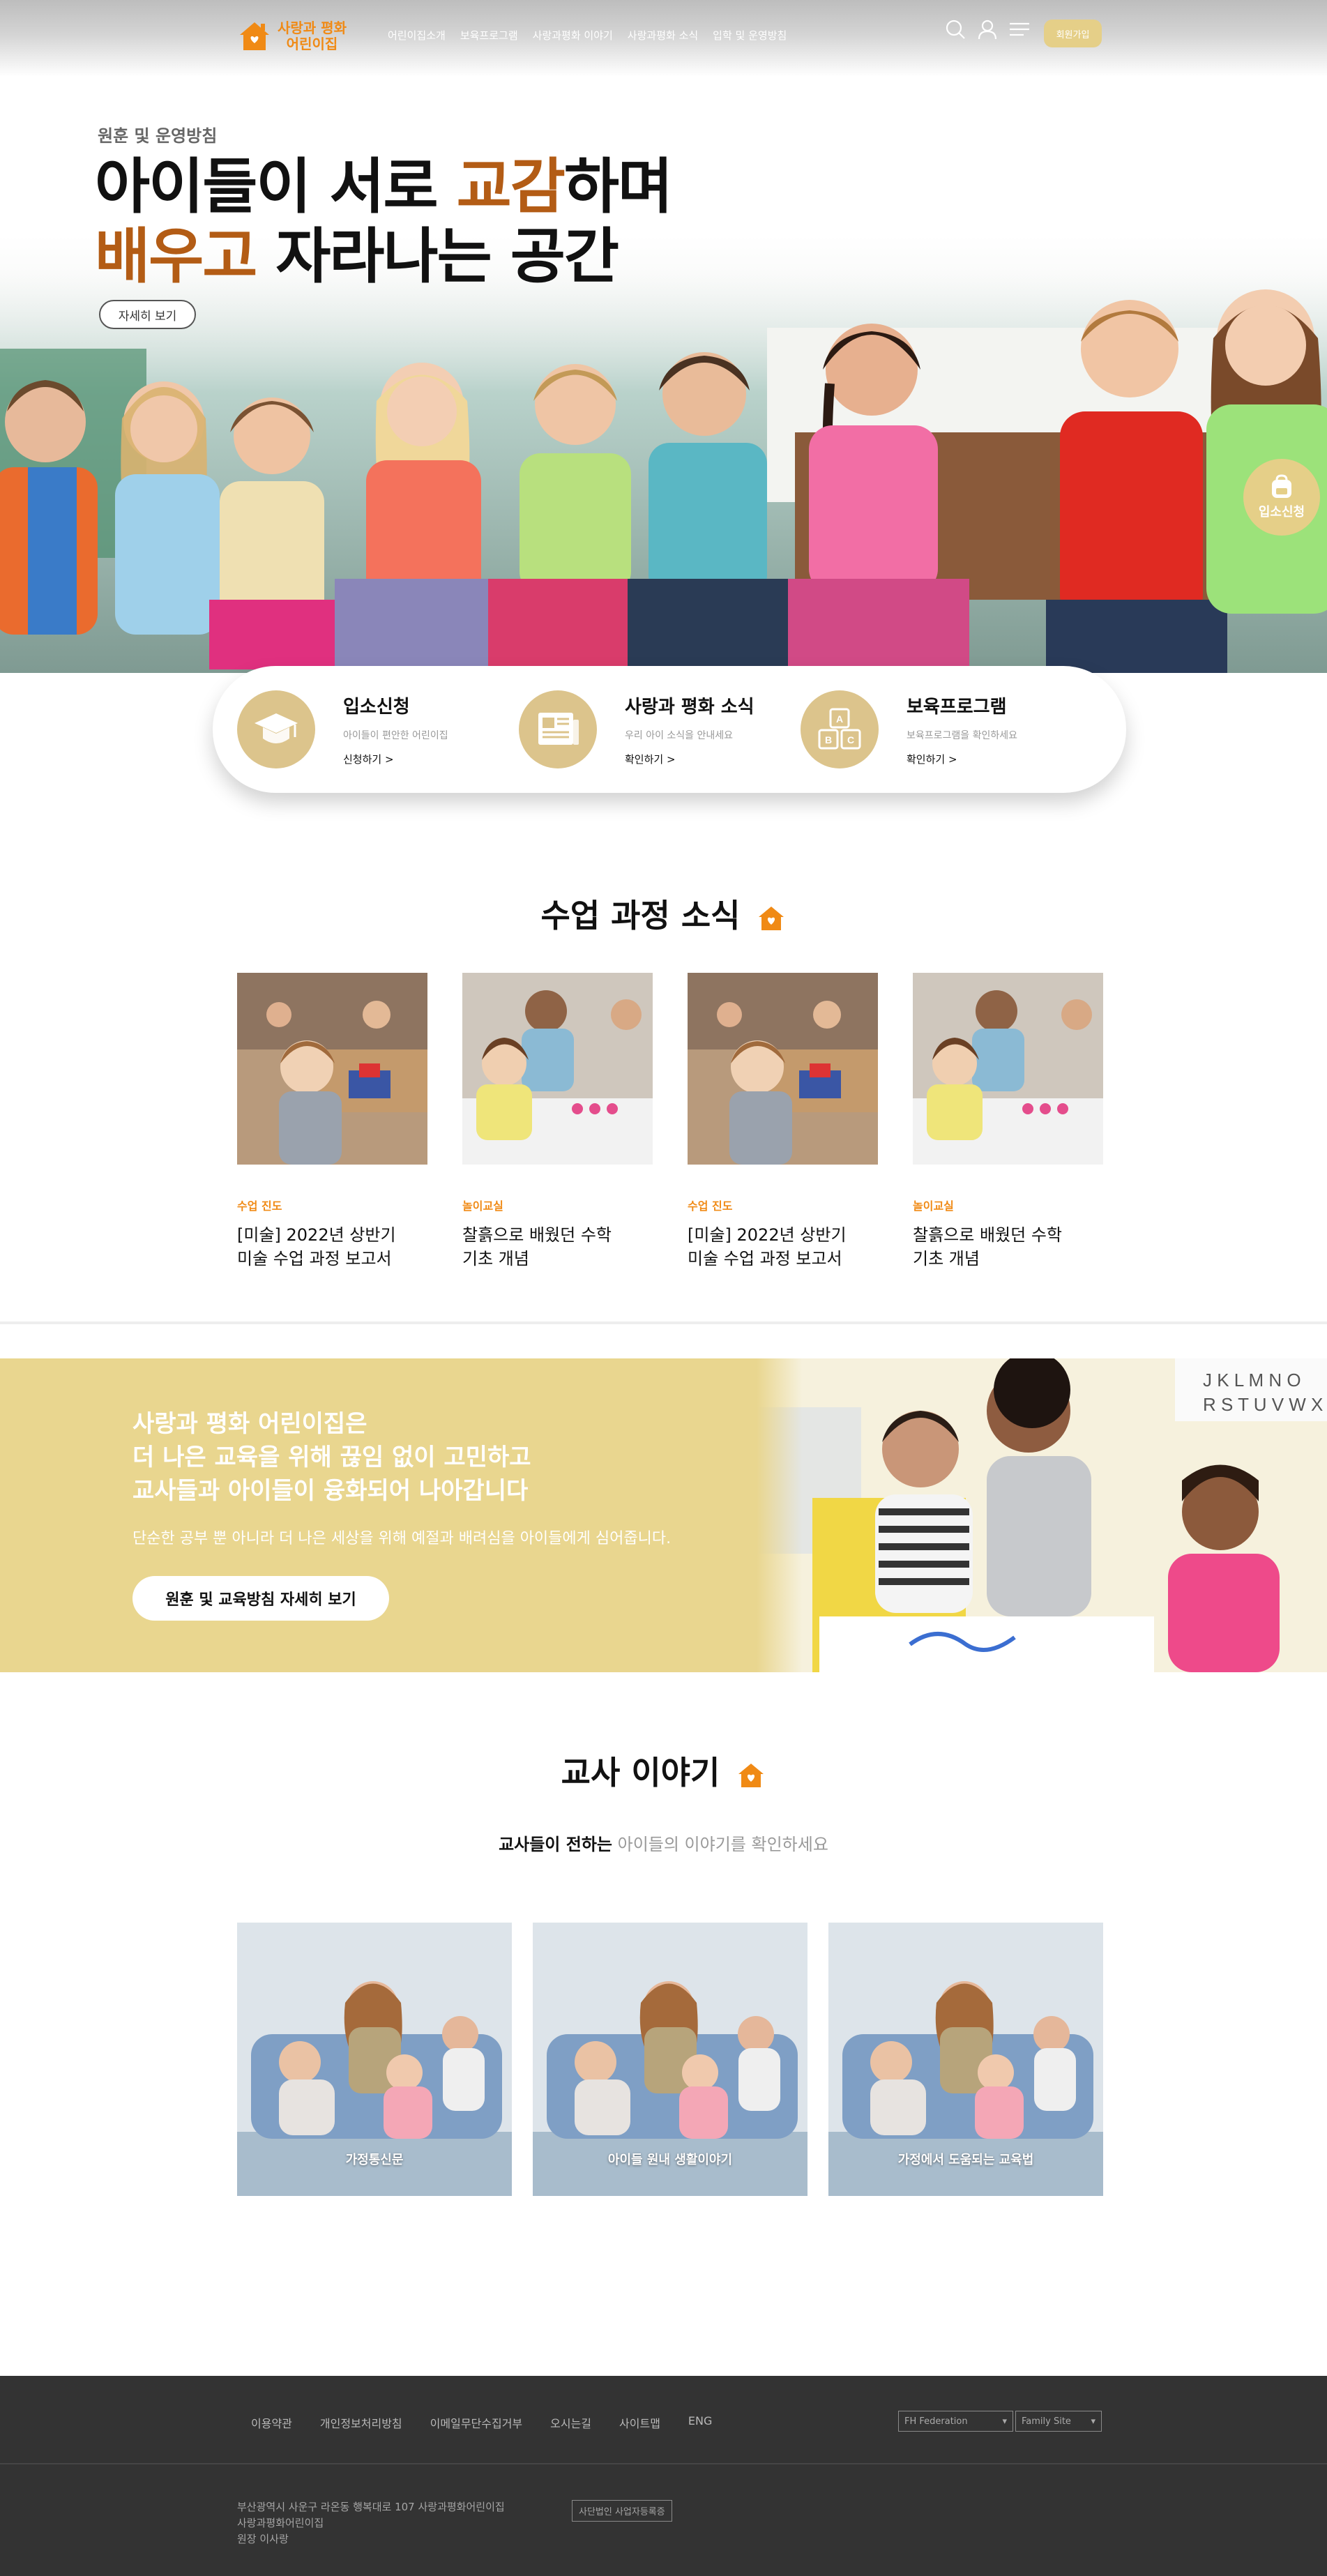 The image size is (1327, 2576). What do you see at coordinates (361, 2422) in the screenshot?
I see `footer-link-privacy: 개인정보처리방침` at bounding box center [361, 2422].